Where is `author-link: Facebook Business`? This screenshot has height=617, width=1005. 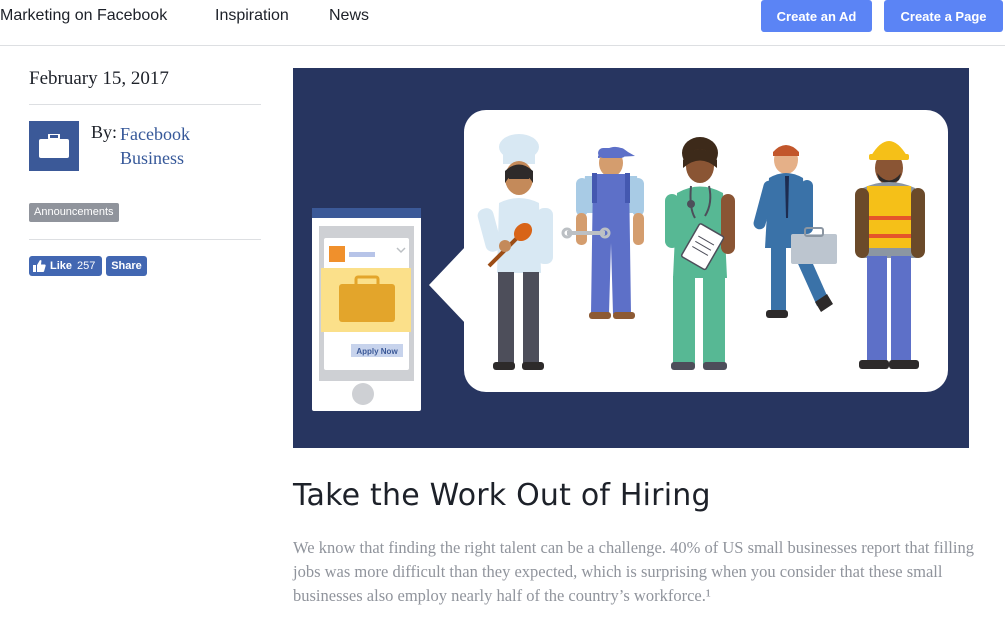
author-link: Facebook Business is located at coordinates (170, 146).